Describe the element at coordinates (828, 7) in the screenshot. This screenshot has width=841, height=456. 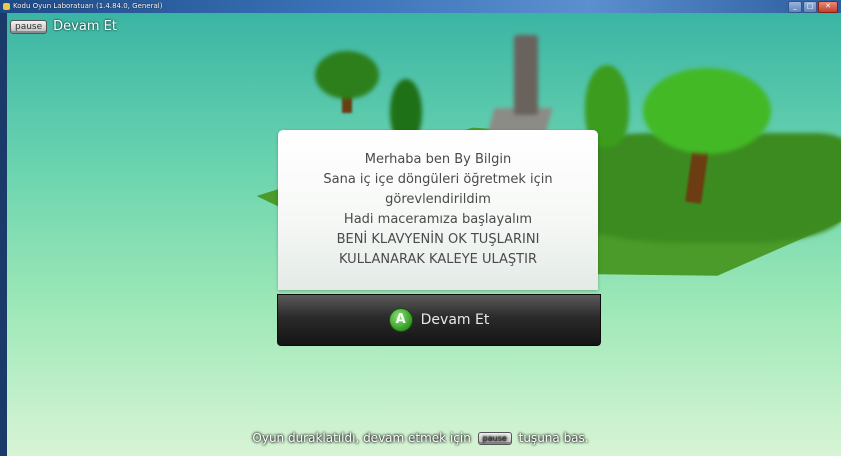
I see `close-button: ✕` at that location.